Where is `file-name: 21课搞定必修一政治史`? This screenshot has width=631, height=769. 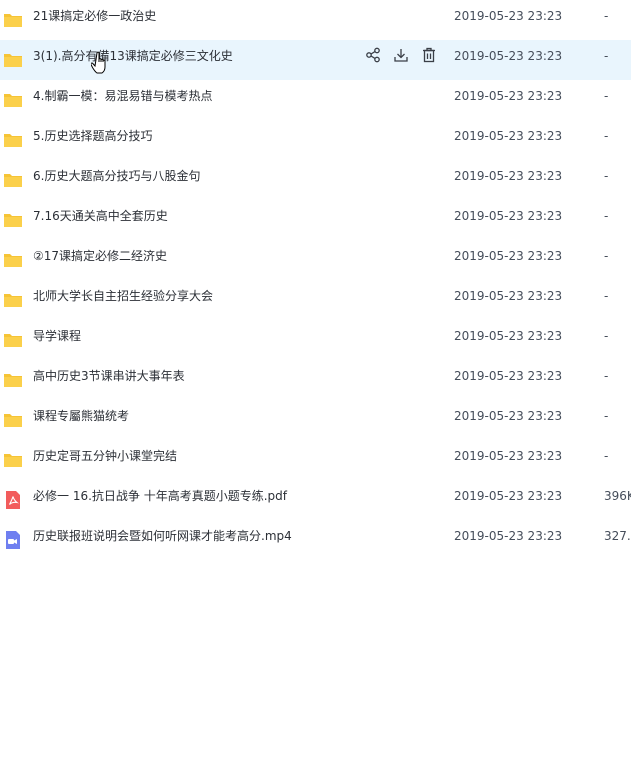 file-name: 21课搞定必修一政治史 is located at coordinates (94, 16).